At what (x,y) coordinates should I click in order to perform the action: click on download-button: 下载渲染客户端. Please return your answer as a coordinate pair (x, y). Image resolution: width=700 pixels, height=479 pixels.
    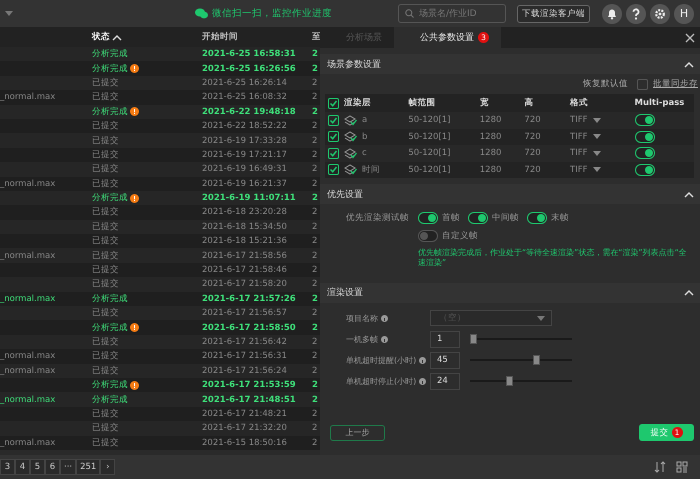
    Looking at the image, I should click on (553, 13).